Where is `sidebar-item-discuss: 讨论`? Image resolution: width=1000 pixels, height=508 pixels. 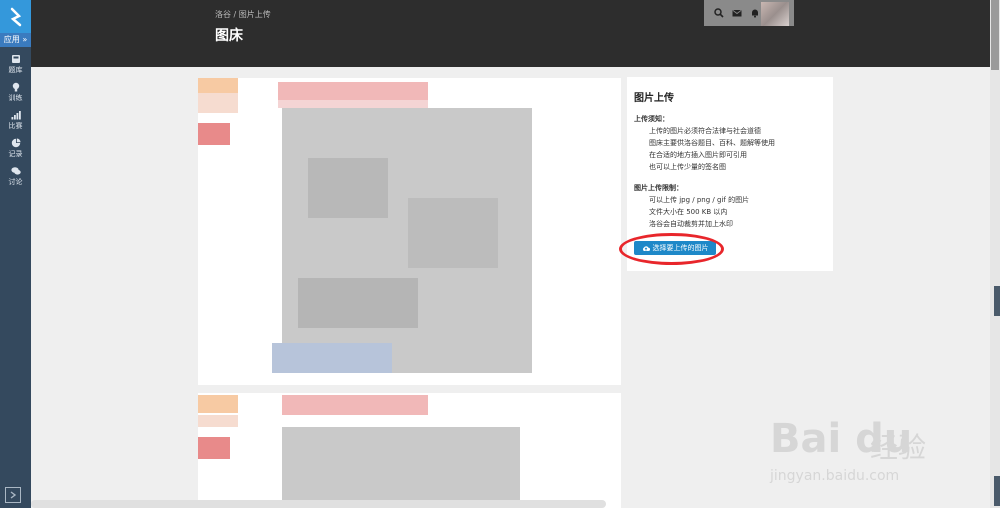 sidebar-item-discuss: 讨论 is located at coordinates (15, 176).